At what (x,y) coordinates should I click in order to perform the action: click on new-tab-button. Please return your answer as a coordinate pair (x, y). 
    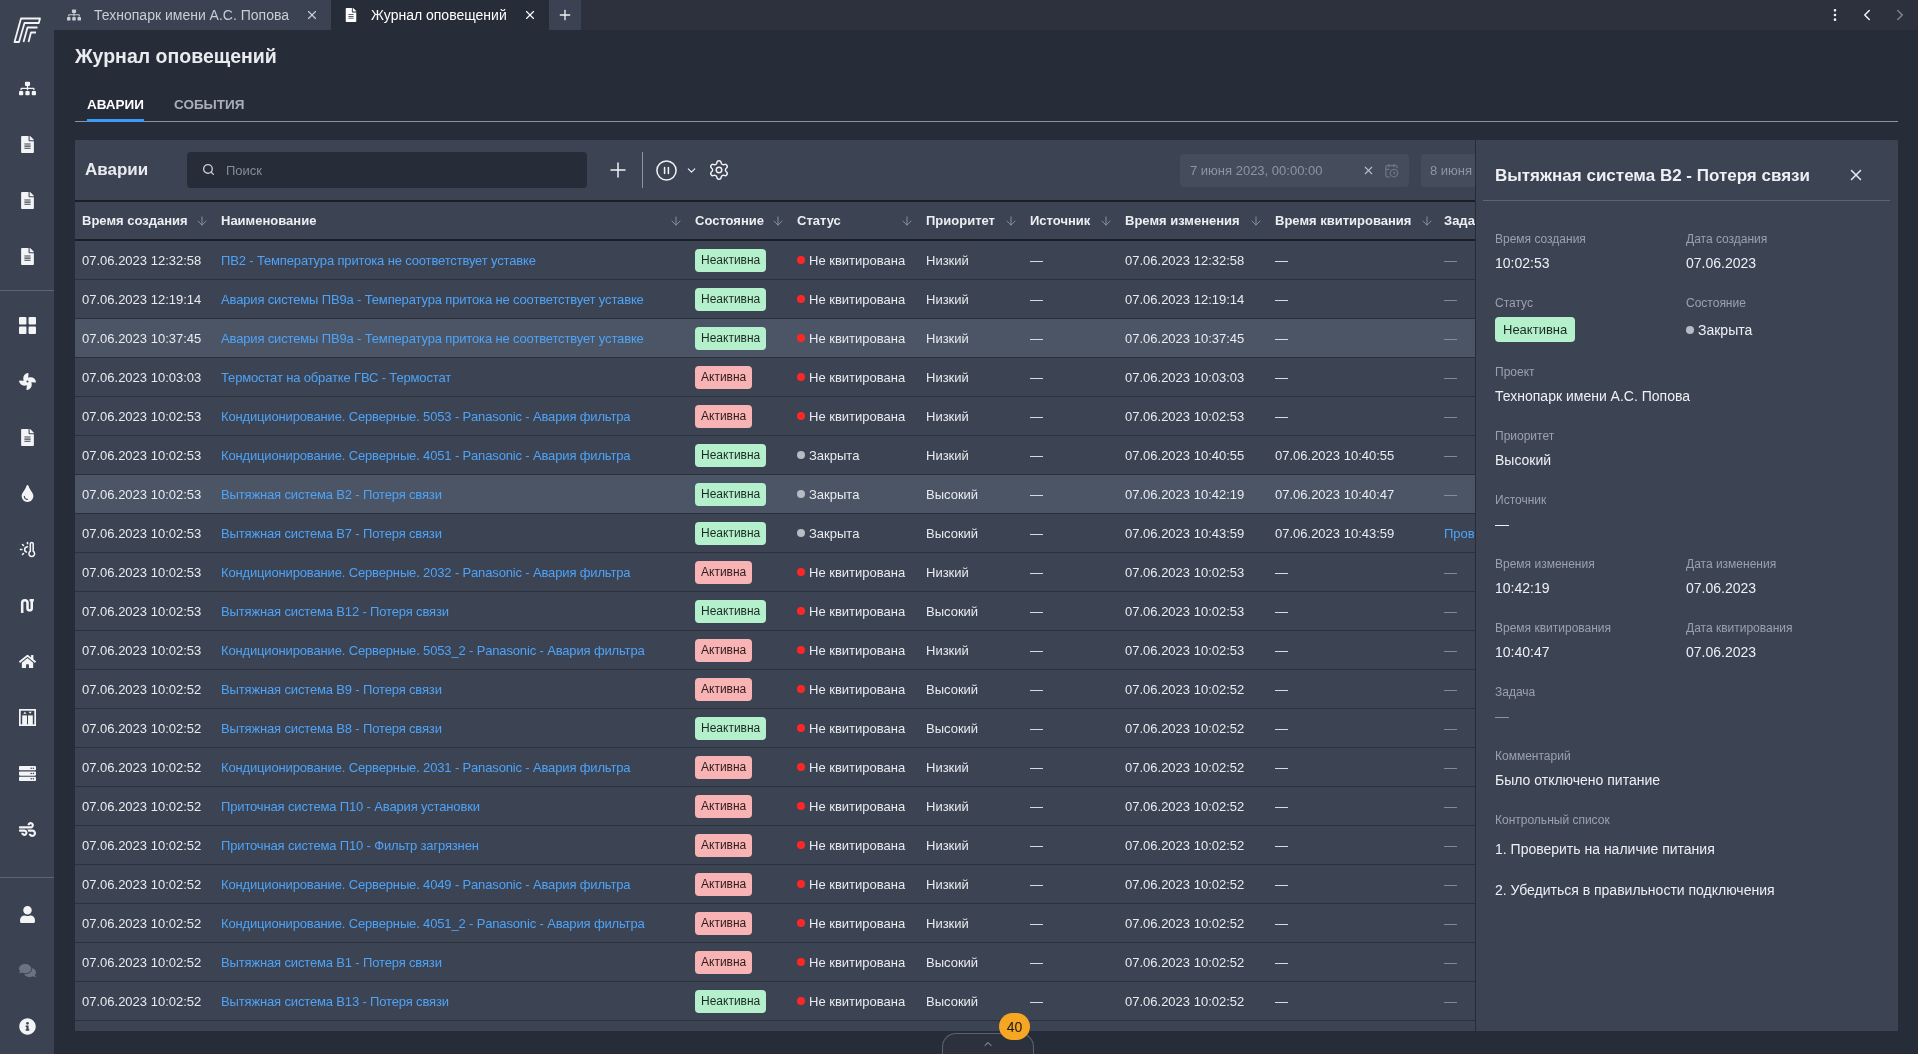
    Looking at the image, I should click on (564, 15).